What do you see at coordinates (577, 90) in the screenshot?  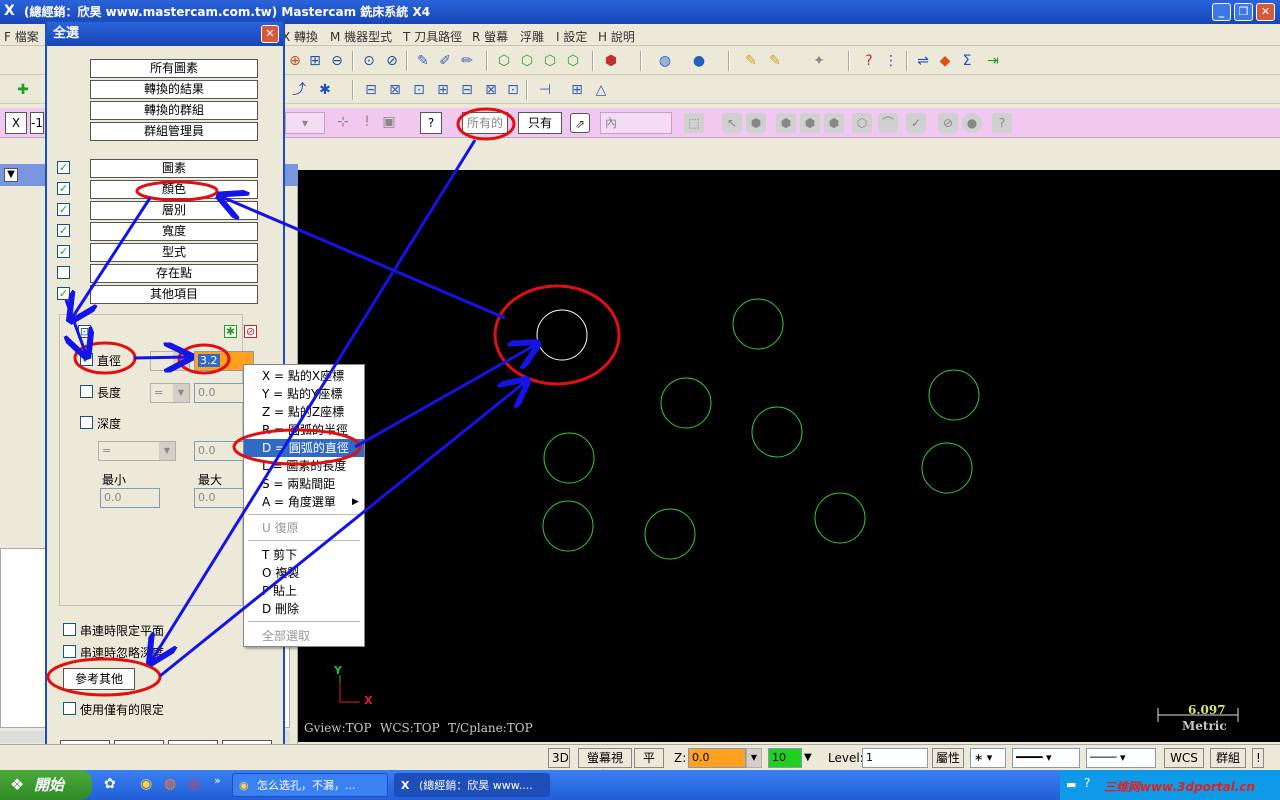 I see `grid-icon: ⊞` at bounding box center [577, 90].